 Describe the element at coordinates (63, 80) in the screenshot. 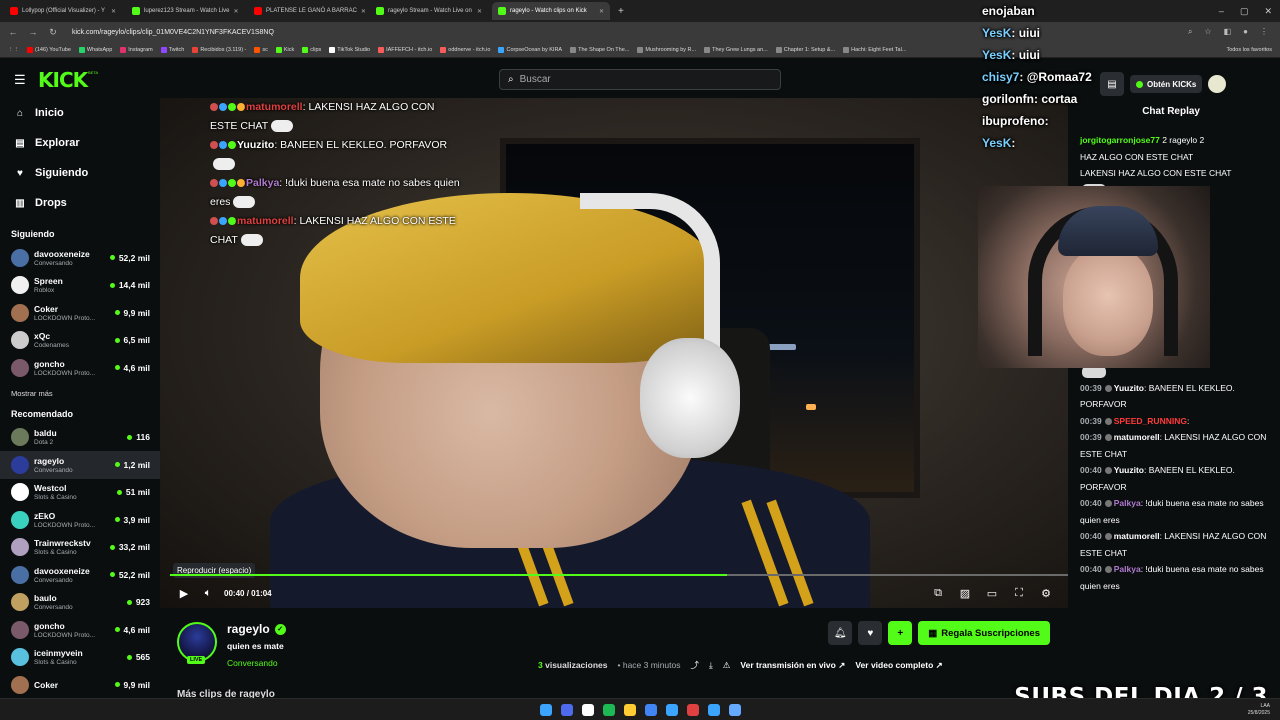

I see `kick-logo: KICK` at that location.